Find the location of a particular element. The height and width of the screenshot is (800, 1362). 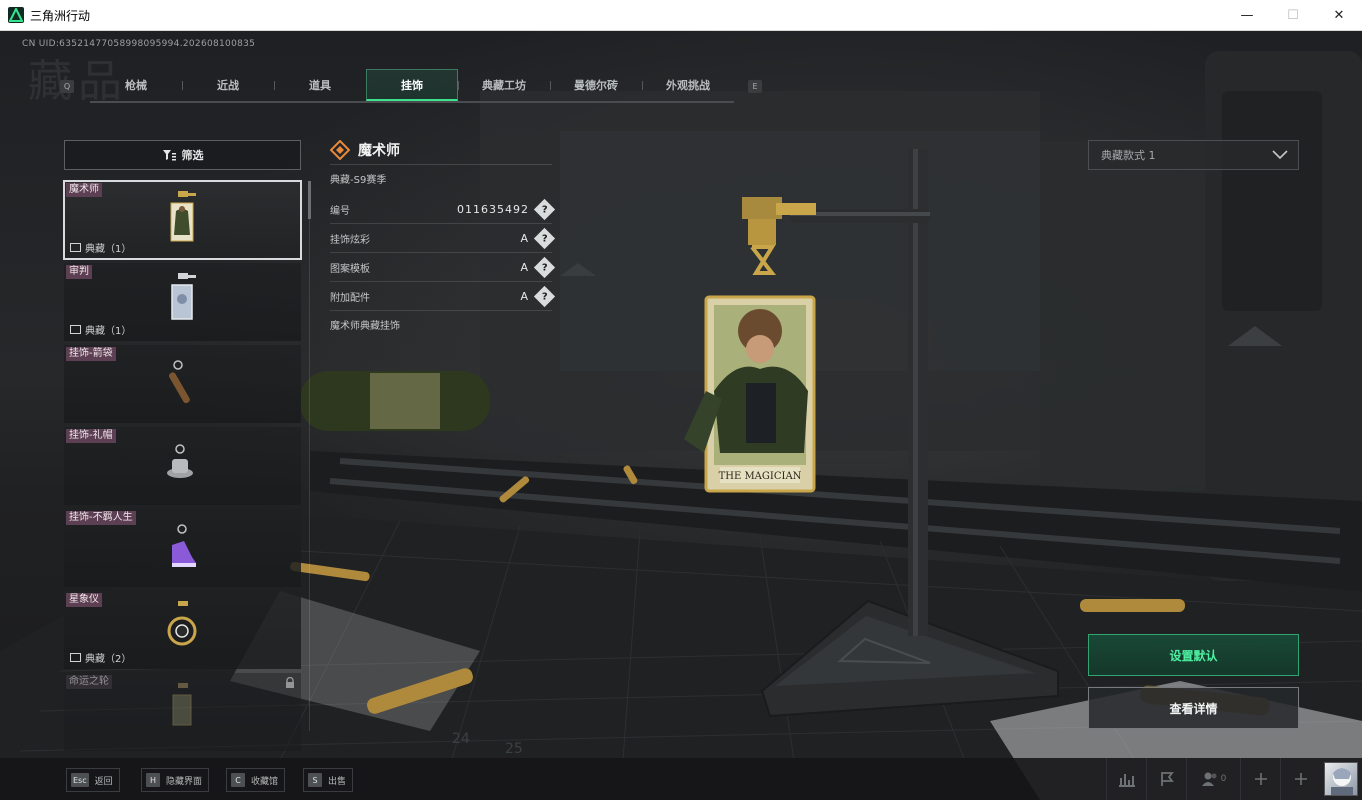

filter-button: 筛选 is located at coordinates (182, 155).